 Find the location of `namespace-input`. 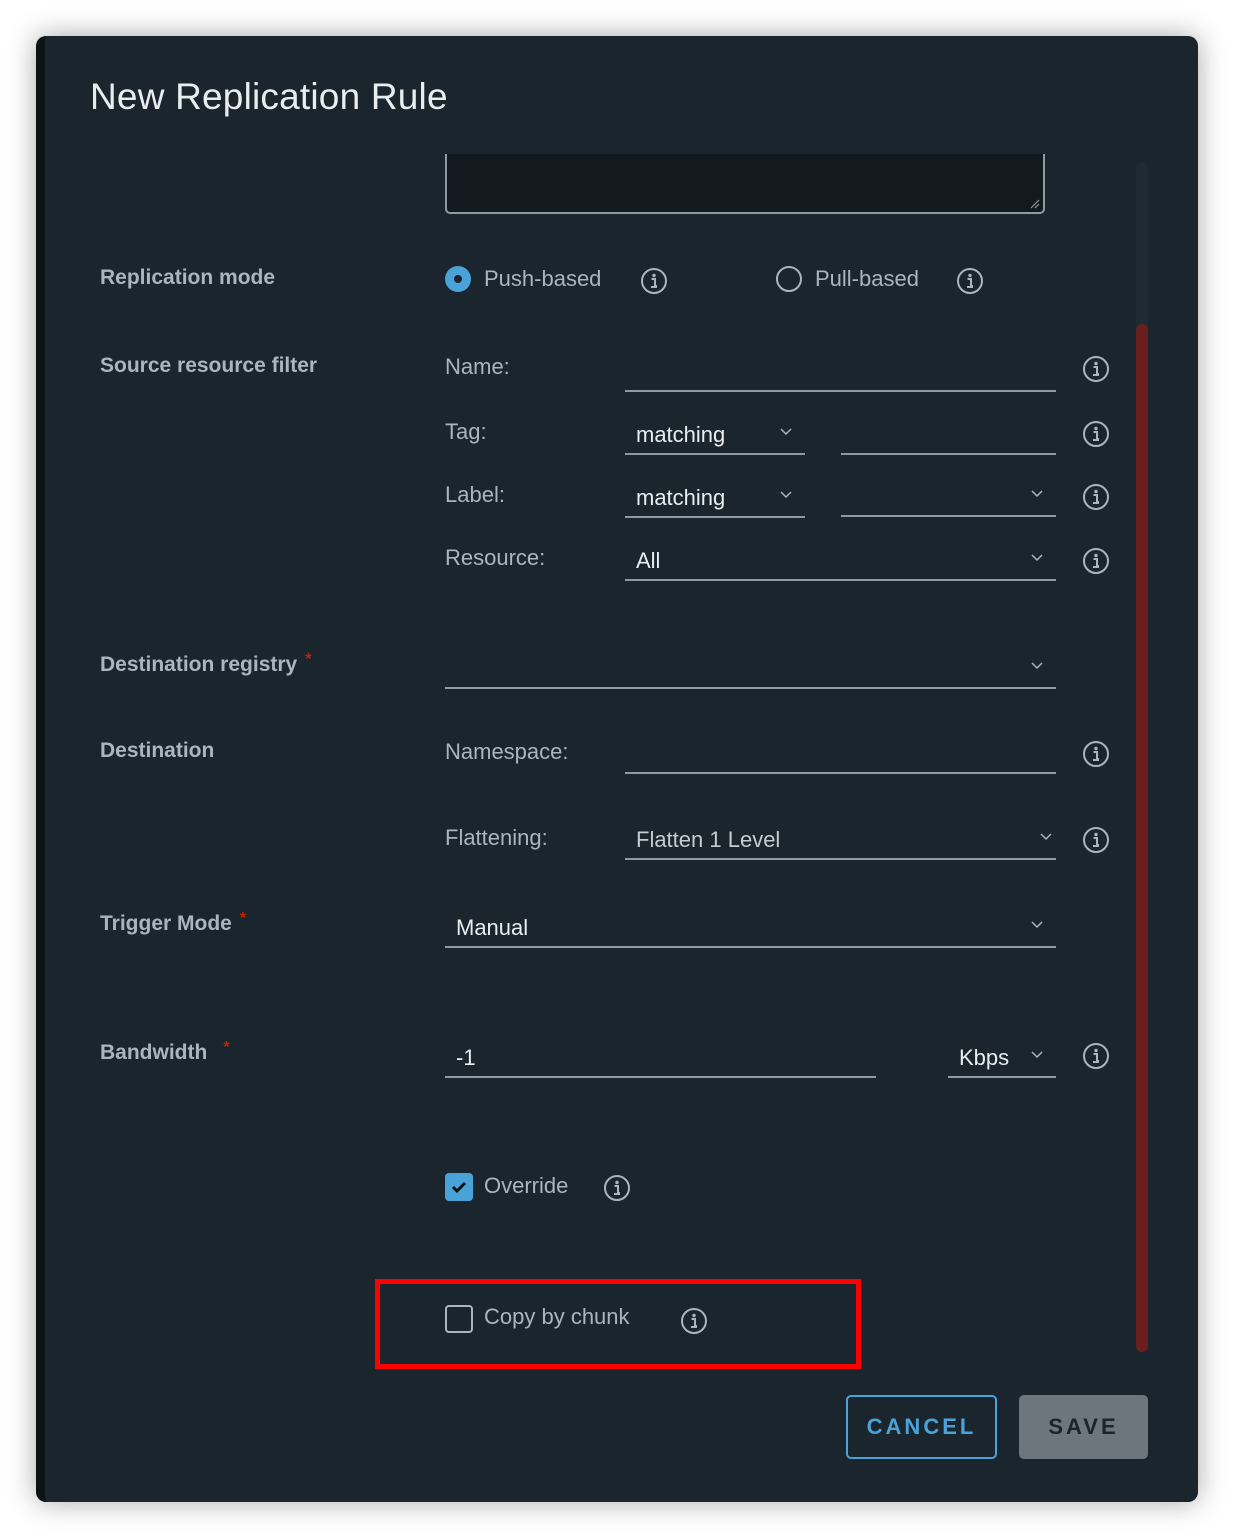

namespace-input is located at coordinates (840, 755).